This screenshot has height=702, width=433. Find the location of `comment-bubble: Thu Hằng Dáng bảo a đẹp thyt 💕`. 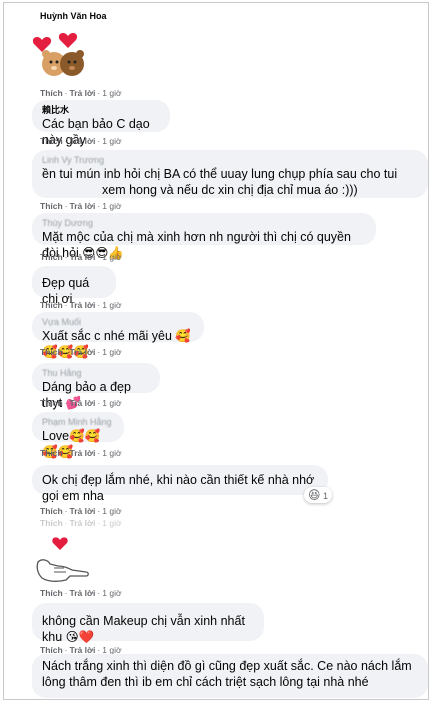

comment-bubble: Thu Hằng Dáng bảo a đẹp thyt 💕 is located at coordinates (96, 386).